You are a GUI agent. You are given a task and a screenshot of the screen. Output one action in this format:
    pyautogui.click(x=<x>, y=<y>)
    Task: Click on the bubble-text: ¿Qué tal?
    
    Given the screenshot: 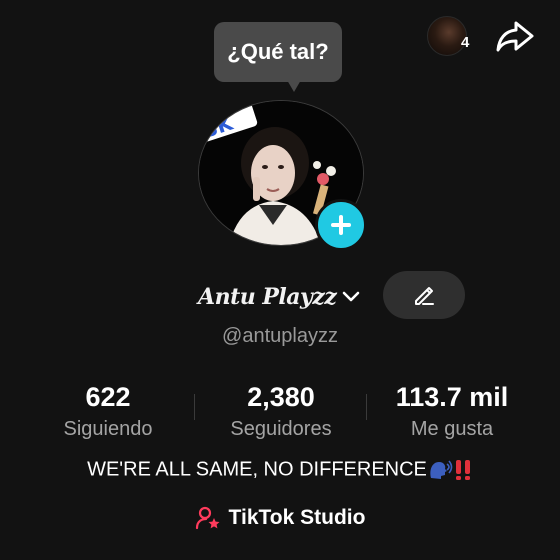 What is the action you would take?
    pyautogui.click(x=278, y=51)
    